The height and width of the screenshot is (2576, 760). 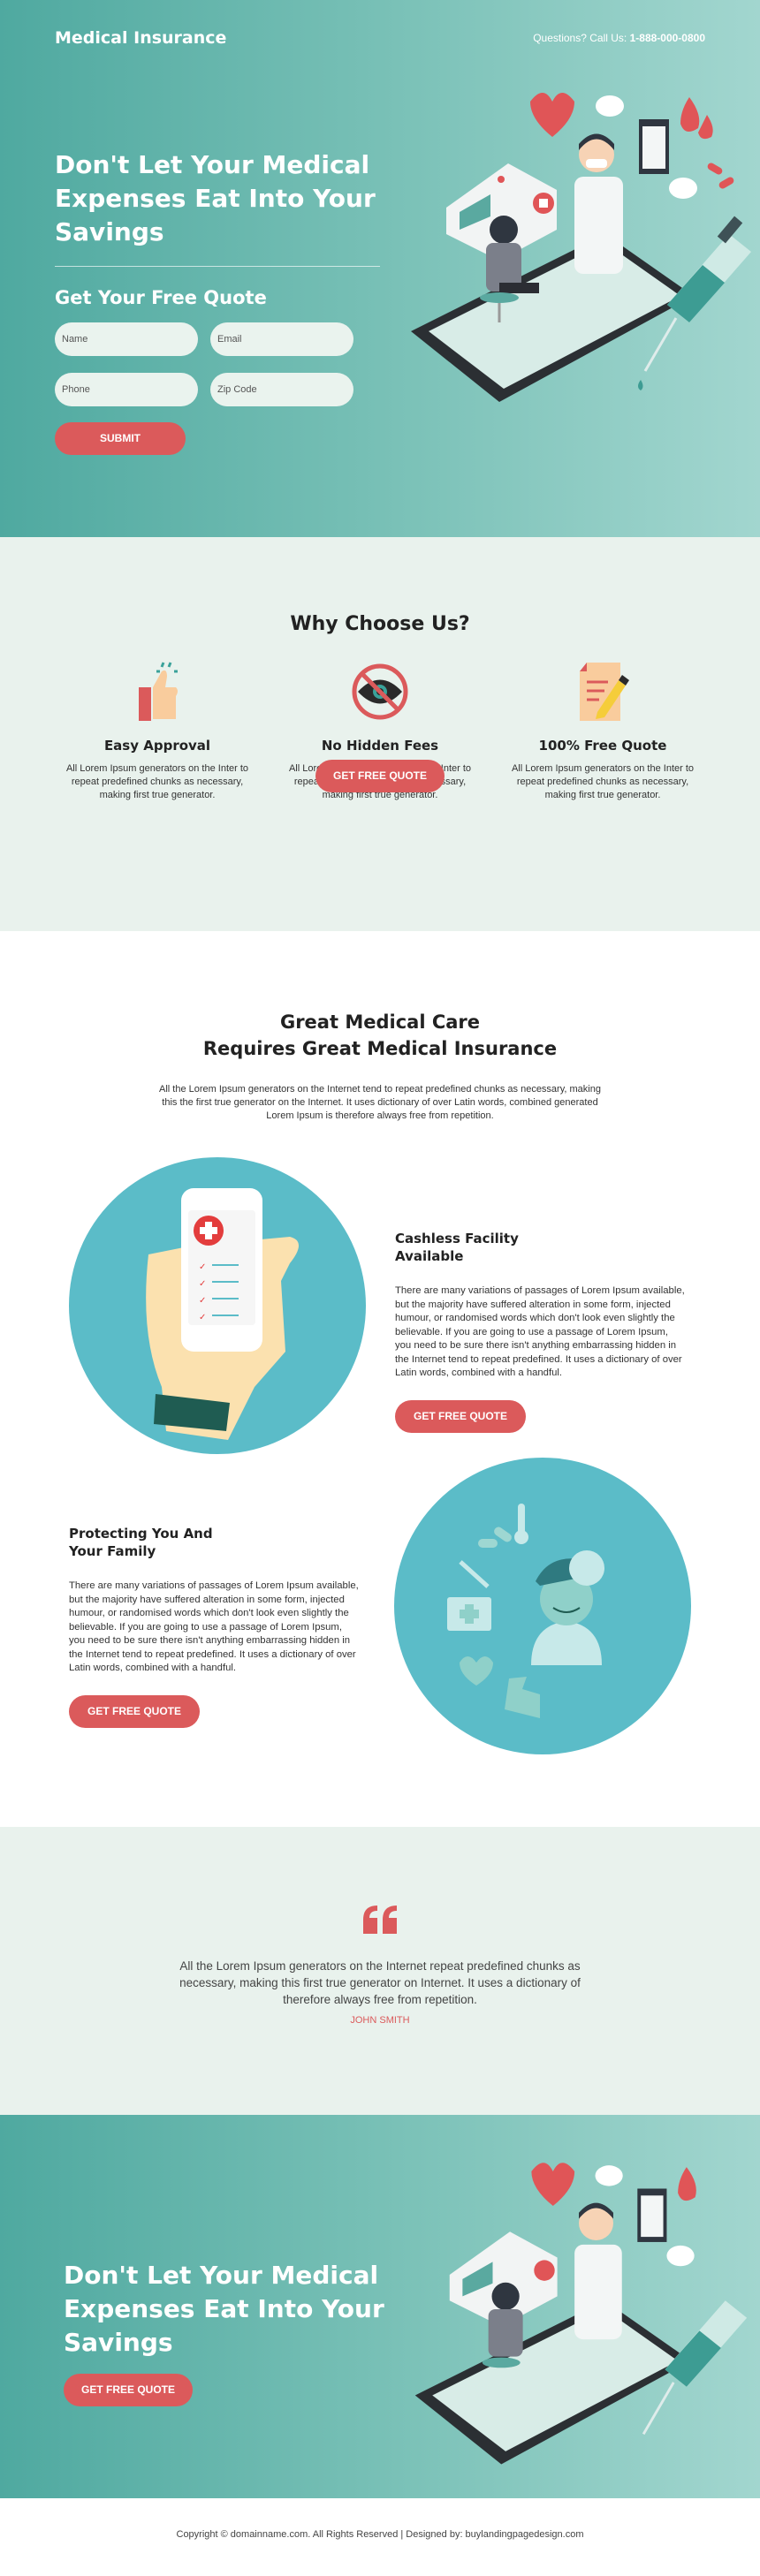 What do you see at coordinates (141, 1543) in the screenshot?
I see `block-title: Protecting You And Your Family` at bounding box center [141, 1543].